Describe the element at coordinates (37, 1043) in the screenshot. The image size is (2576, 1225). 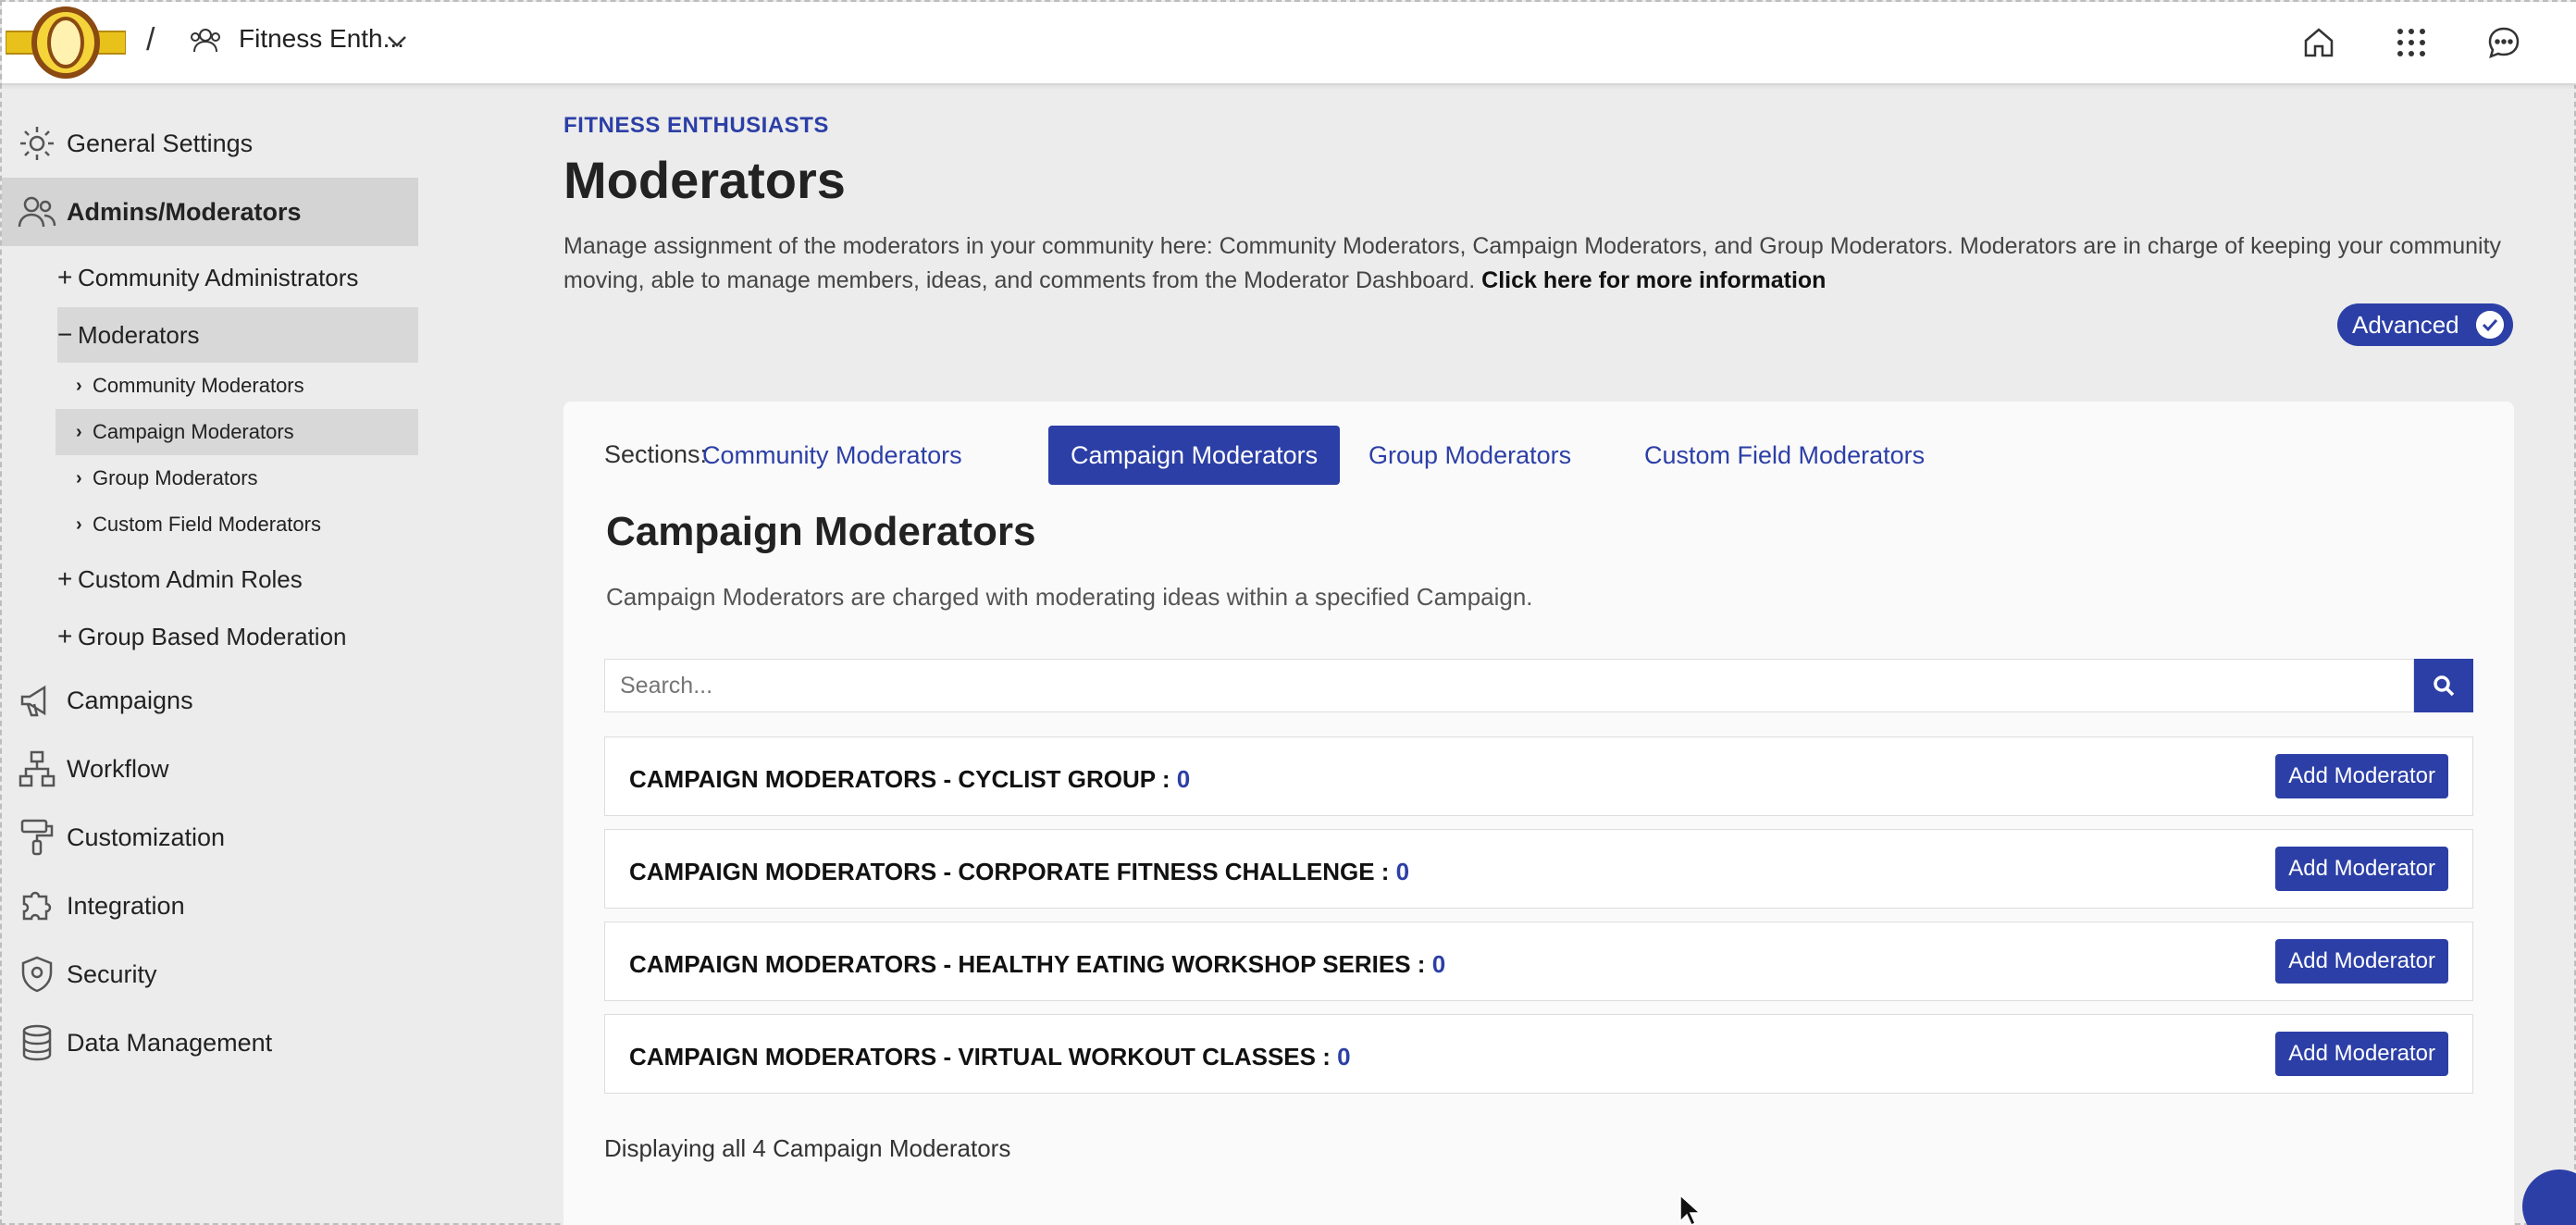
I see `database-icon` at that location.